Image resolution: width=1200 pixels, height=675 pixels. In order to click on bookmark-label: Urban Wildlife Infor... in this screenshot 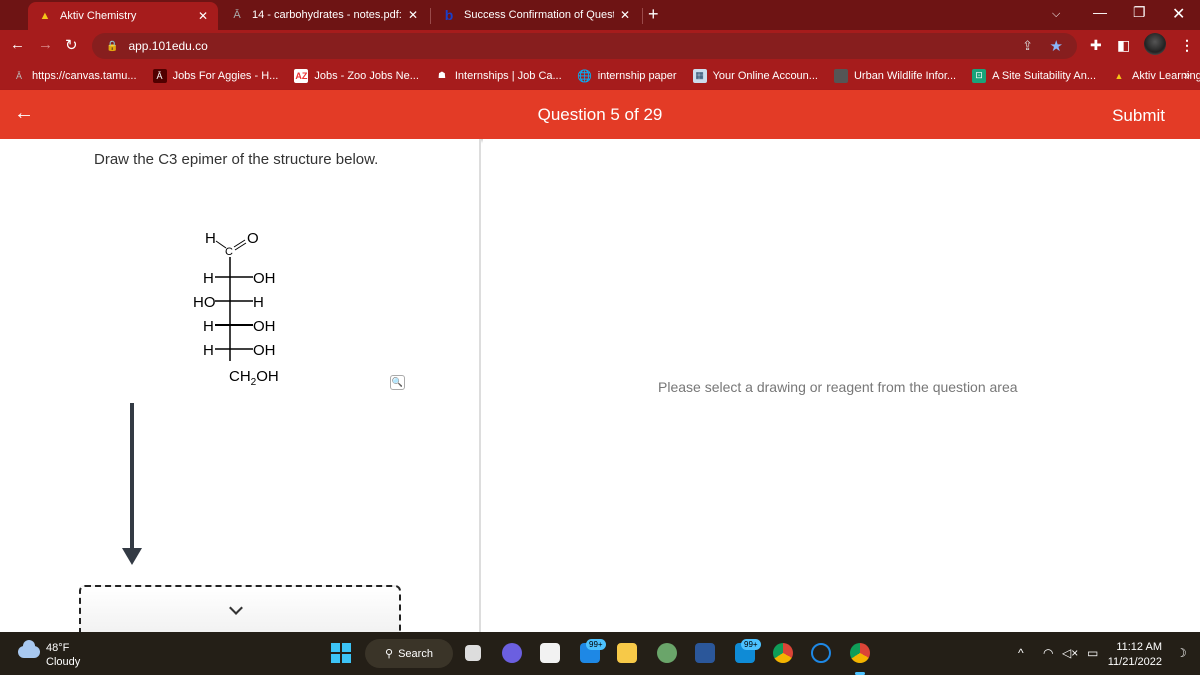, I will do `click(905, 75)`.